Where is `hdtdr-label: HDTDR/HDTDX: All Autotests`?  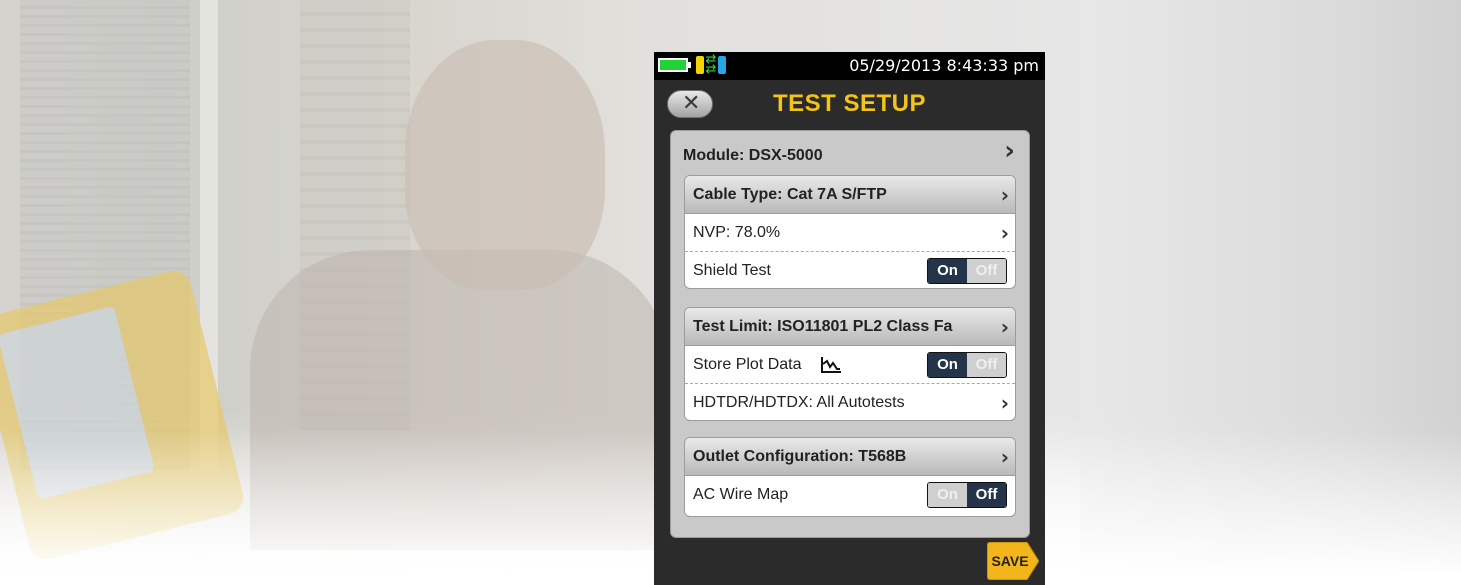
hdtdr-label: HDTDR/HDTDX: All Autotests is located at coordinates (799, 402).